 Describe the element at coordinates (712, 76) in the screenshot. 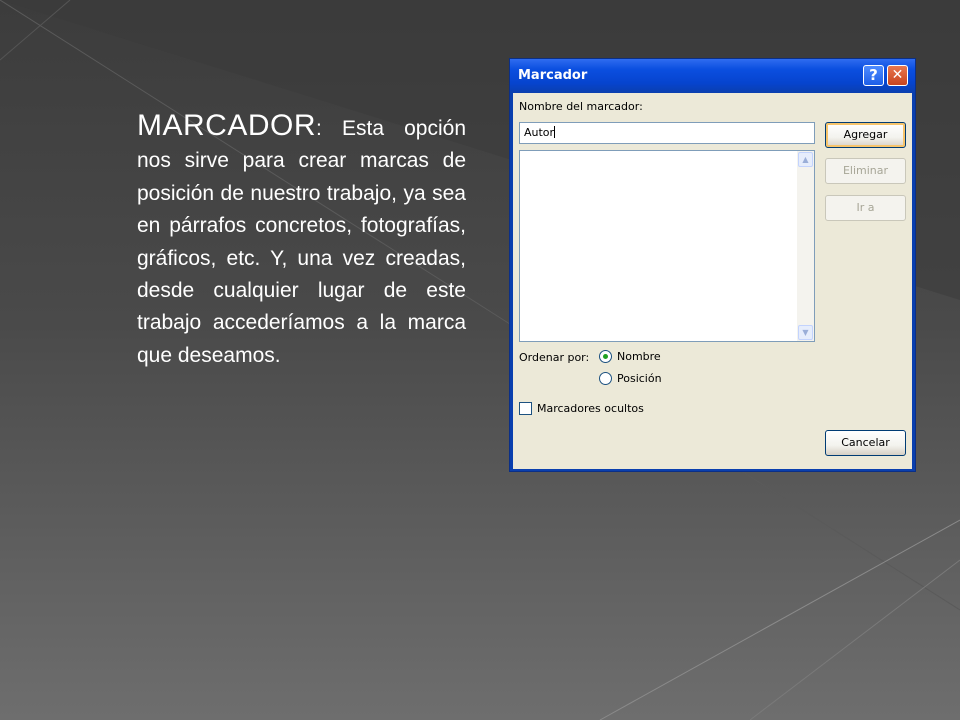

I see `dialog-titlebar: Marcador ? ✕` at that location.